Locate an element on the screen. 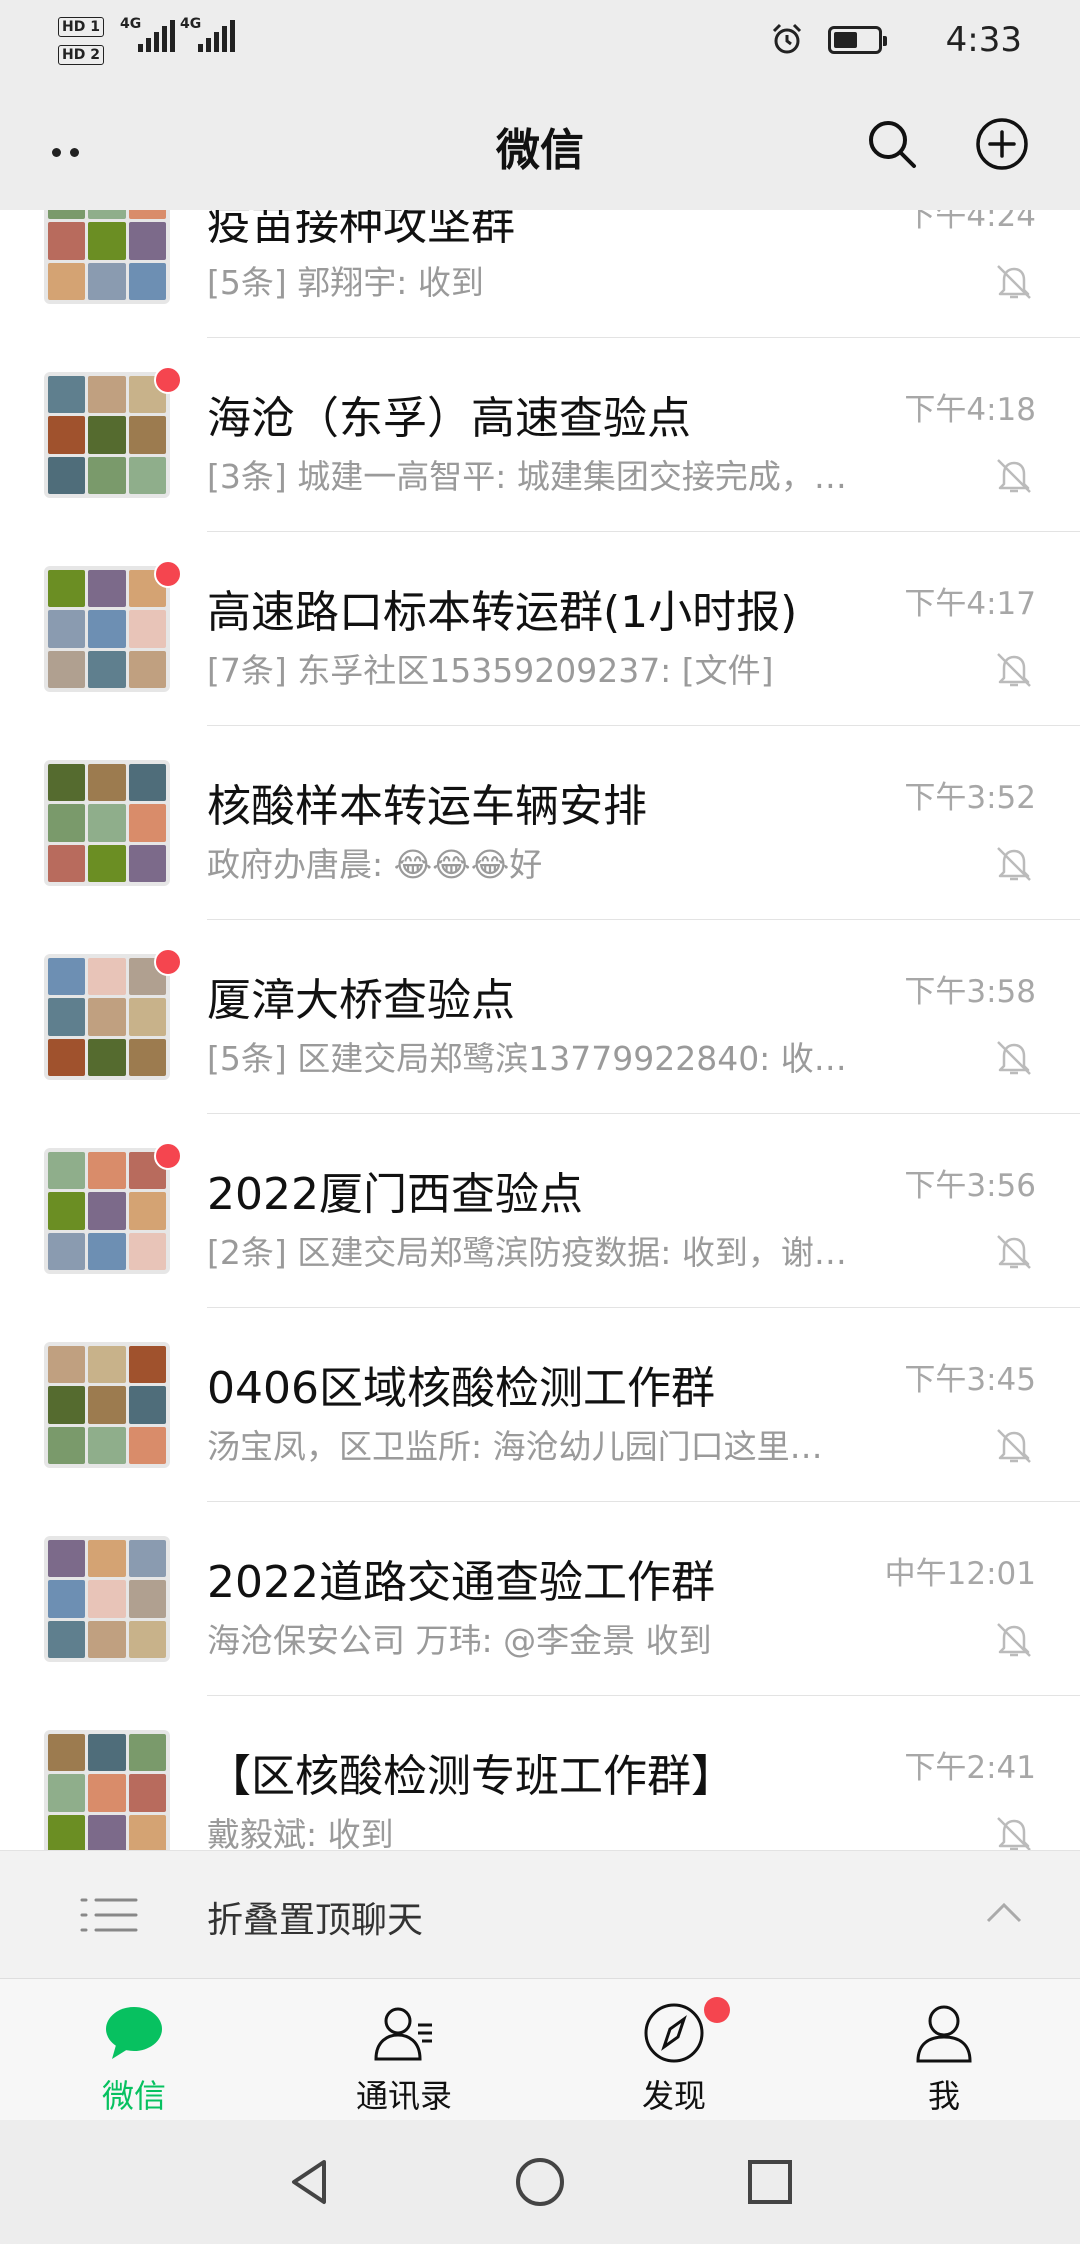 This screenshot has width=1080, height=2244. tab-contacts: 通讯录 is located at coordinates (404, 2050).